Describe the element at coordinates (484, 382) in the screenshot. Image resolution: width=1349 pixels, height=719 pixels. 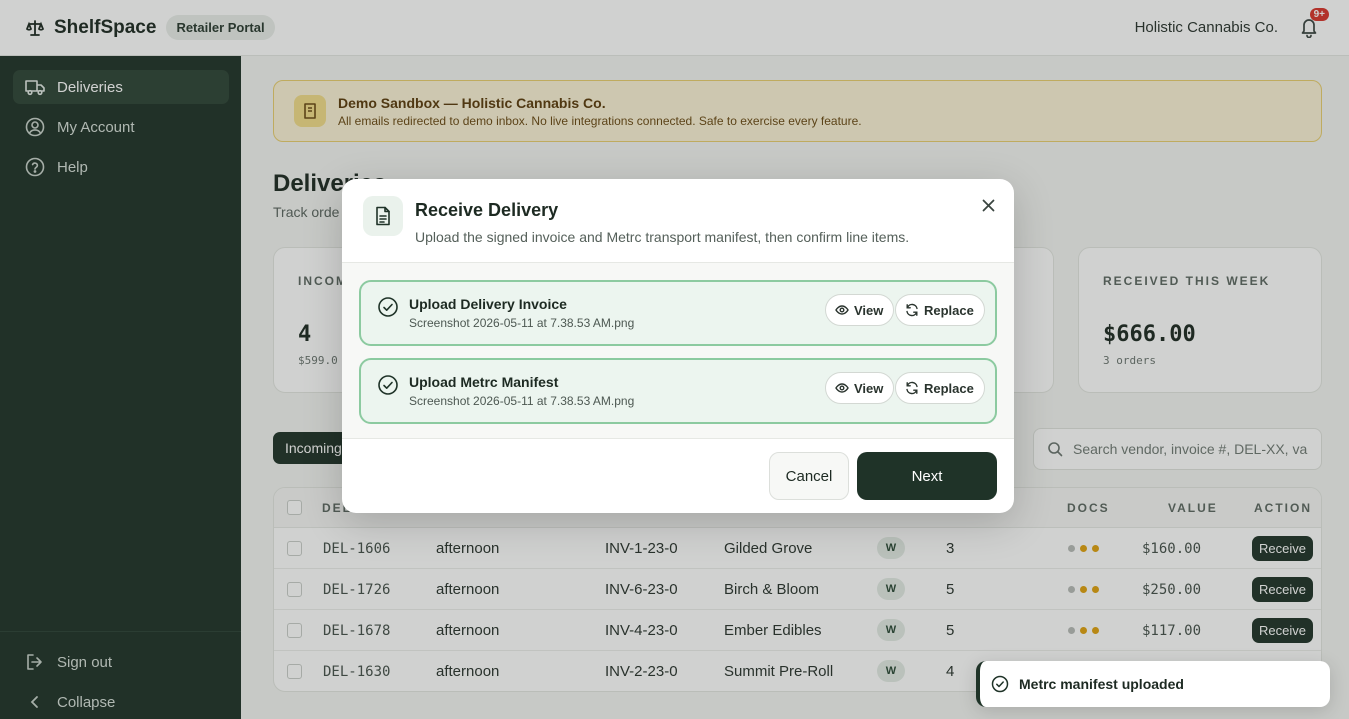
I see `upload-title: Upload Metrc Manifest` at that location.